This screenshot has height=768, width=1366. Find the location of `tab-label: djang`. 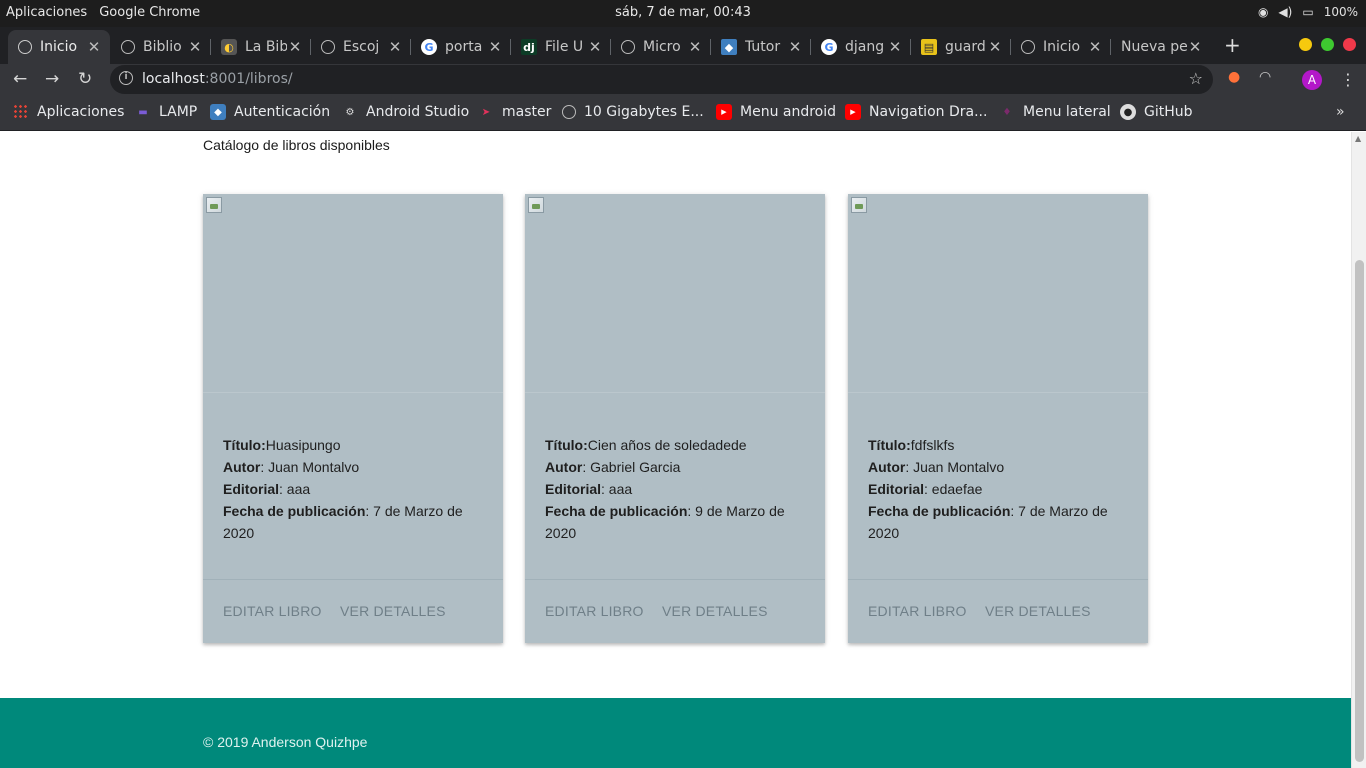

tab-label: djang is located at coordinates (865, 47).